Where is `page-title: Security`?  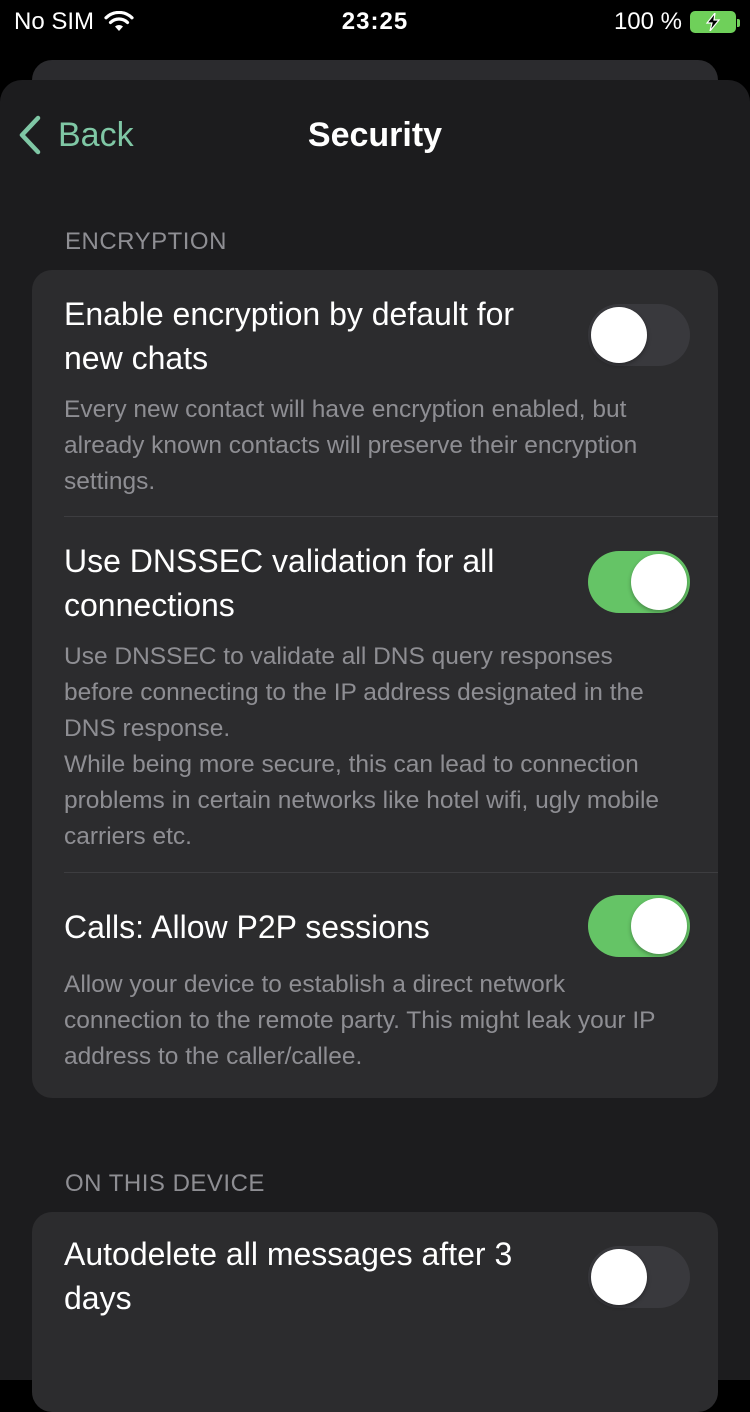 page-title: Security is located at coordinates (375, 135).